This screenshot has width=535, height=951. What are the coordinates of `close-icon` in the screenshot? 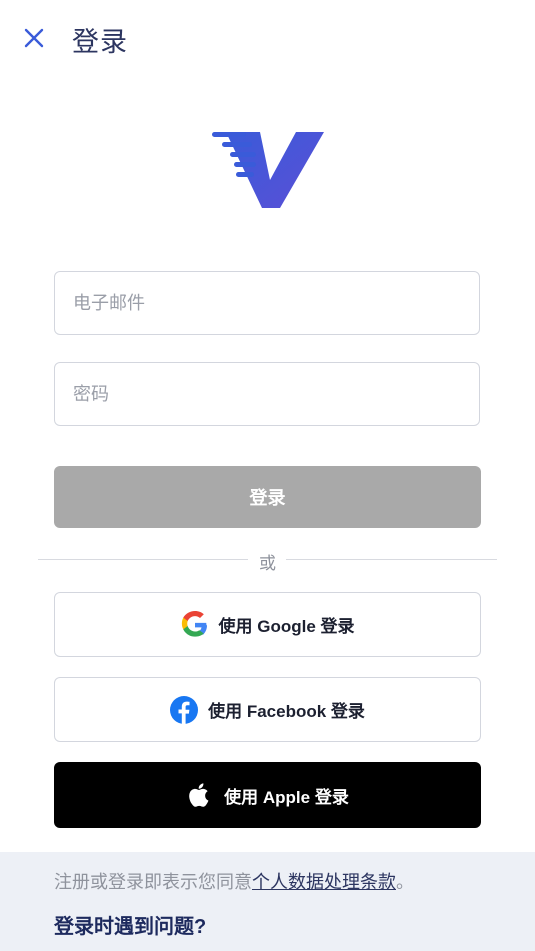 It's located at (34, 38).